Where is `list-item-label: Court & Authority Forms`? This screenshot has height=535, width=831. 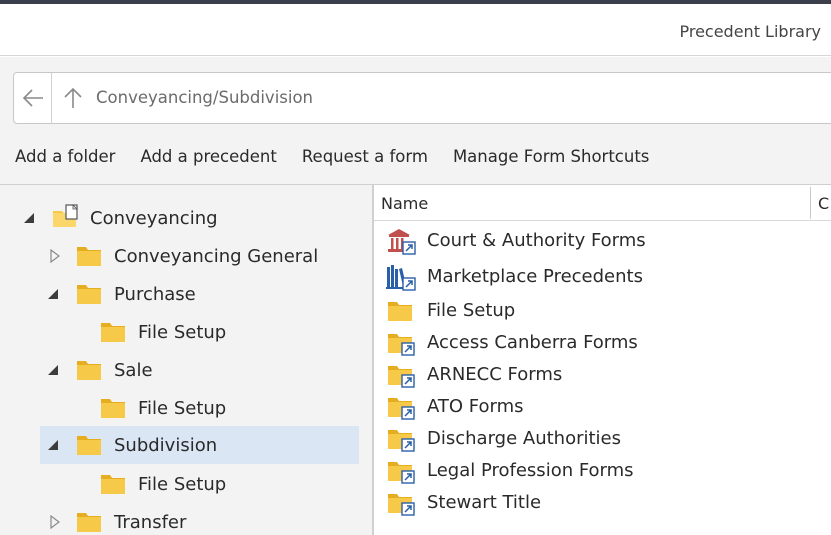
list-item-label: Court & Authority Forms is located at coordinates (536, 240).